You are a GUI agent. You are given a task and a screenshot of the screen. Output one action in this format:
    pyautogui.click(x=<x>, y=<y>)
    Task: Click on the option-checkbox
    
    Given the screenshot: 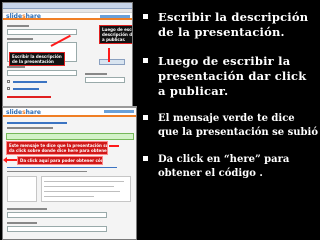 What is the action you would take?
    pyautogui.click(x=8, y=81)
    